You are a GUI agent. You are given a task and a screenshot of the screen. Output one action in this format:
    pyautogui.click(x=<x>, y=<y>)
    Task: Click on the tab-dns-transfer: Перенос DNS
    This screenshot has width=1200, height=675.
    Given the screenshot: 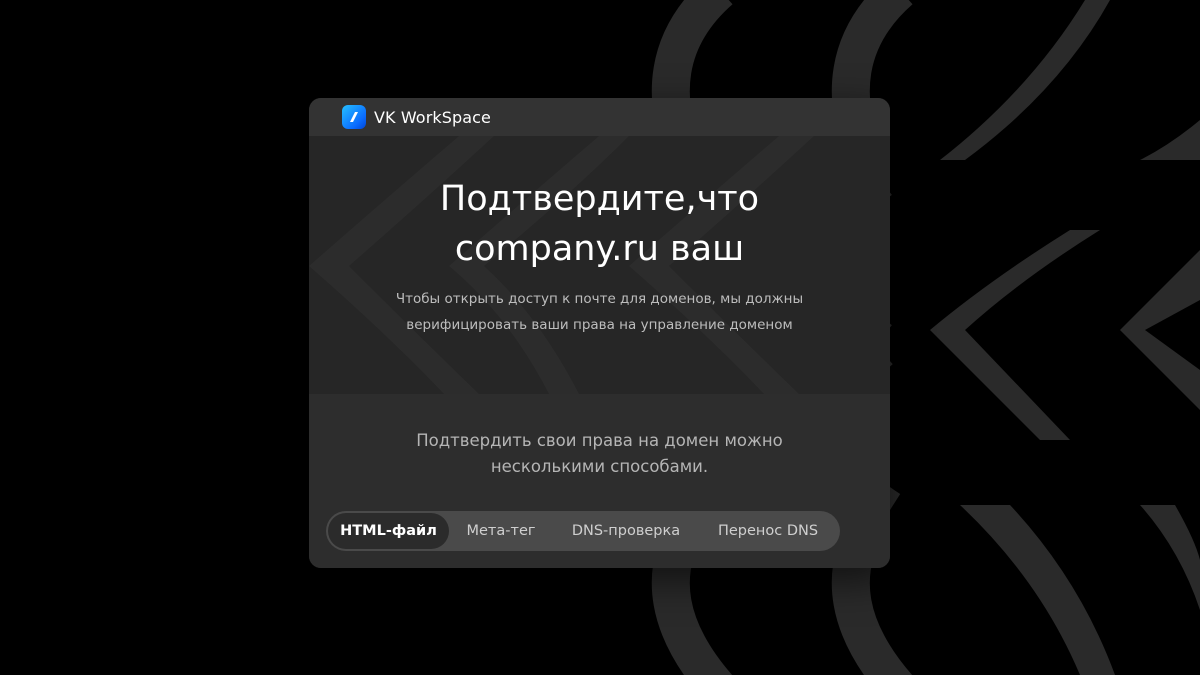 What is the action you would take?
    pyautogui.click(x=768, y=531)
    